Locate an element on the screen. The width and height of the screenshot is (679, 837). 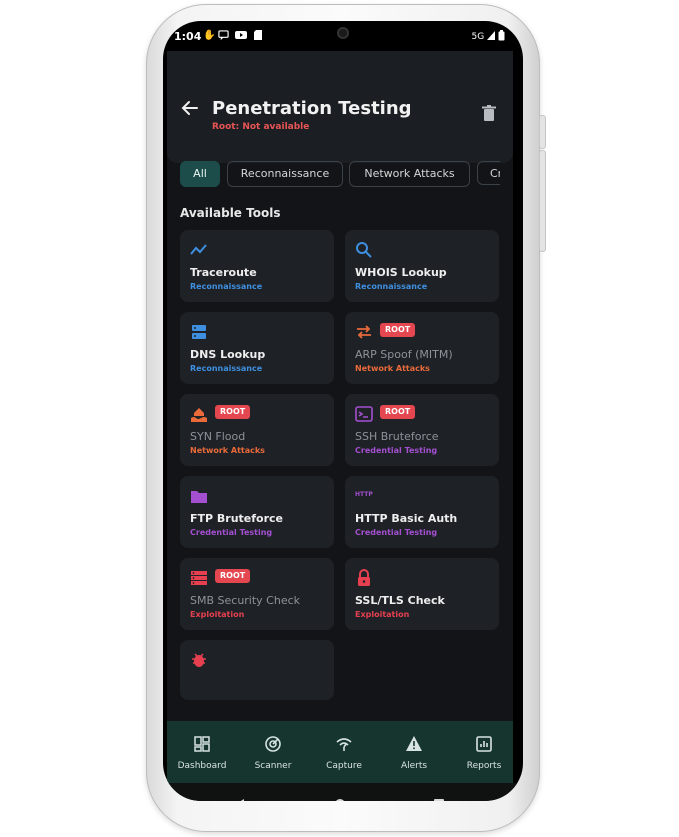
front-camera is located at coordinates (343, 33).